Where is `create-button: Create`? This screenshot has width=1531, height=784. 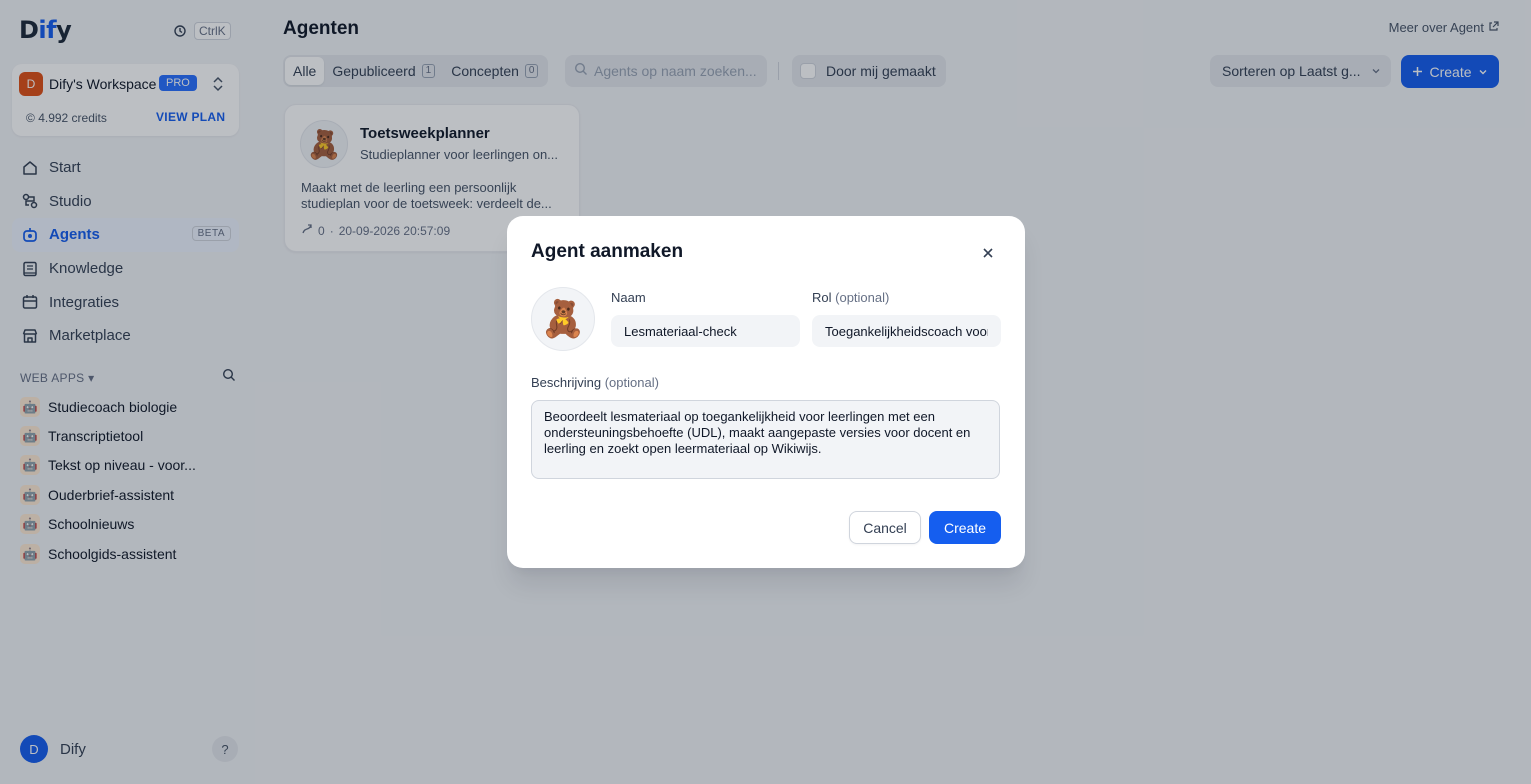
create-button: Create is located at coordinates (965, 527).